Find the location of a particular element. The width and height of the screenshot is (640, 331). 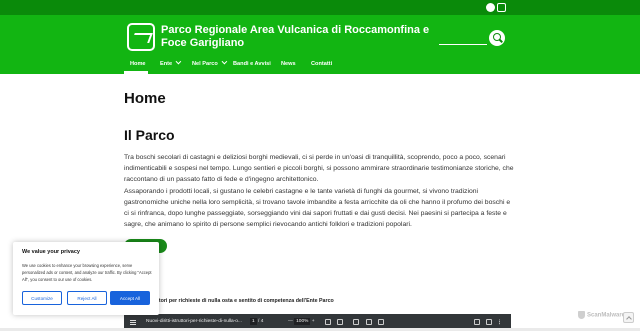

section-title: Il Parco is located at coordinates (149, 135).